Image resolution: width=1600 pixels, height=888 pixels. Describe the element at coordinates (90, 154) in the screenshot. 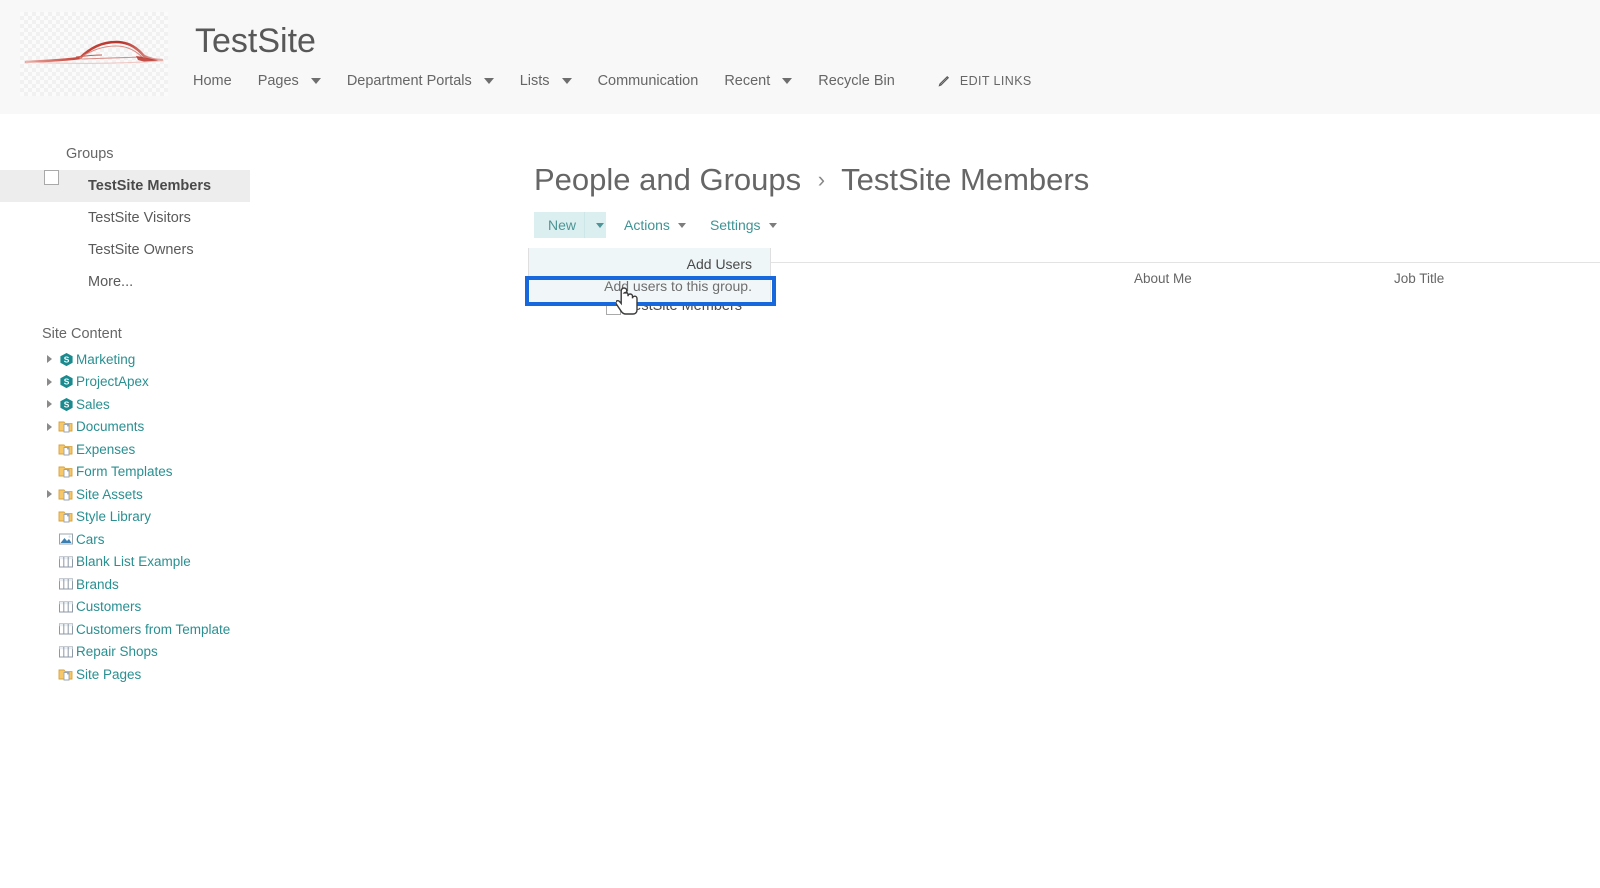

I see `groups-heading: Groups` at that location.